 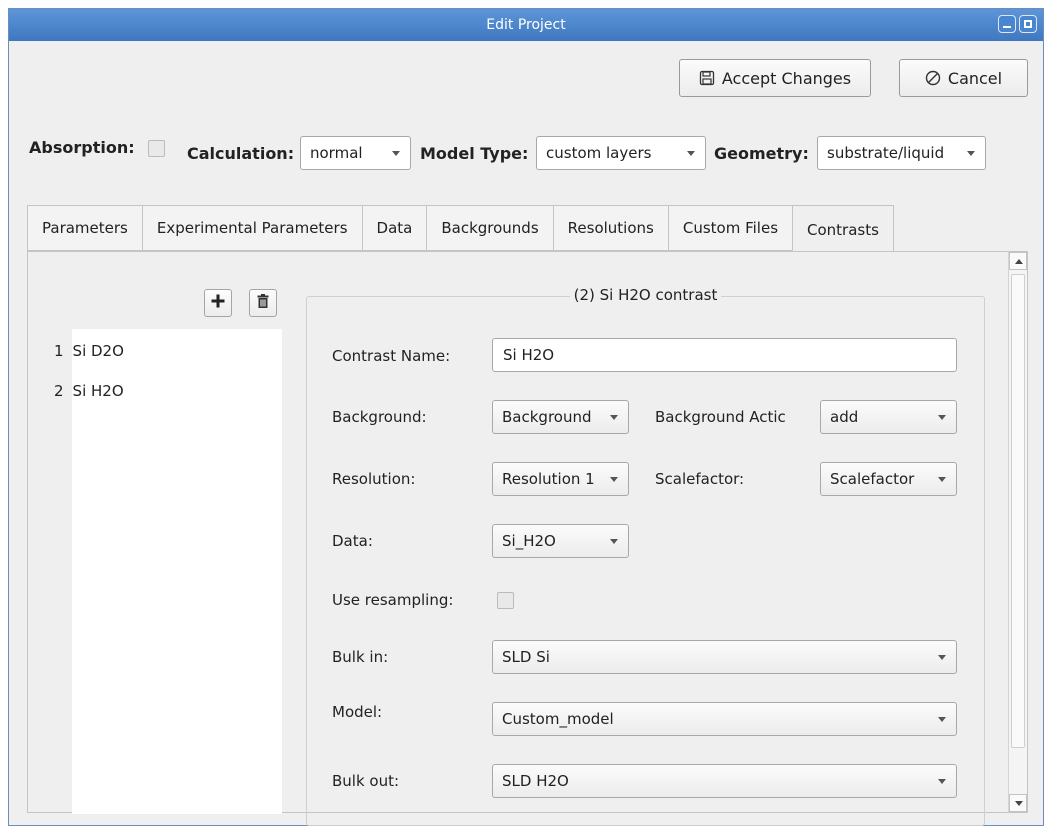 I want to click on window-title: Edit Project, so click(x=526, y=25).